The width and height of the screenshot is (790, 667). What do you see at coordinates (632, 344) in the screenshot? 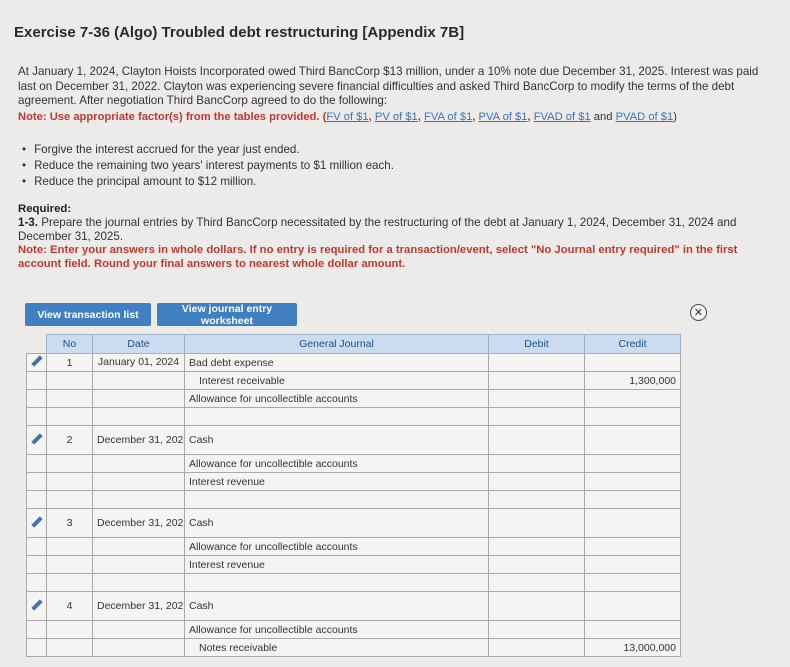
I see `header-credit: Credit` at bounding box center [632, 344].